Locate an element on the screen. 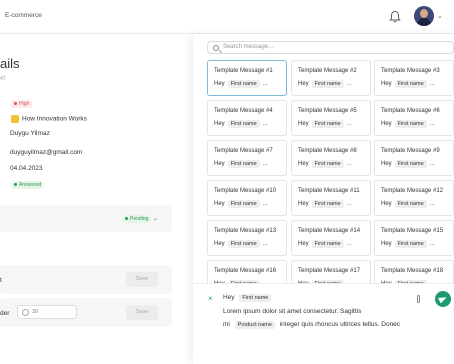 This screenshot has width=454, height=364. page-subtitle: 47 is located at coordinates (3, 79).